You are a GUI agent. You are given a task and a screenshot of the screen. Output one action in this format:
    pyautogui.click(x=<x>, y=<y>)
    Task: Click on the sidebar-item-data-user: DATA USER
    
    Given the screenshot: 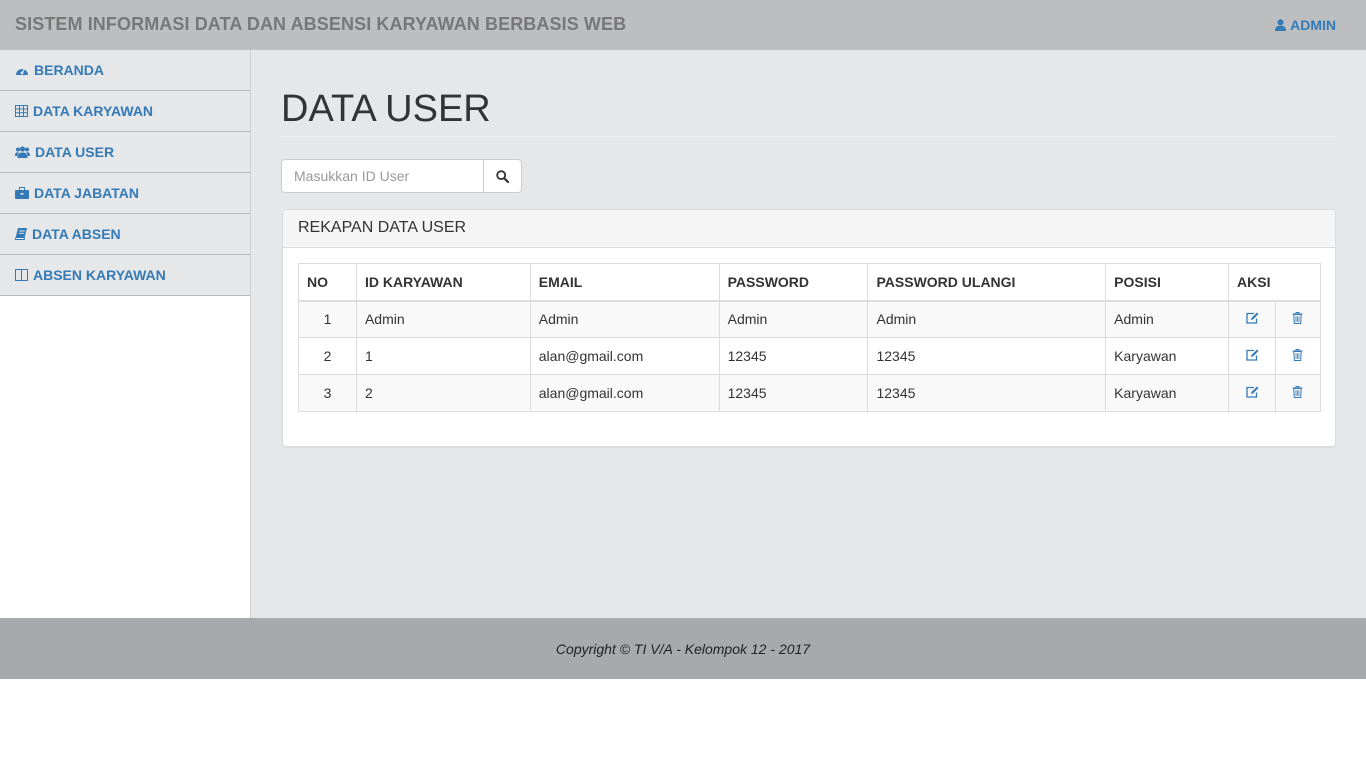 What is the action you would take?
    pyautogui.click(x=125, y=152)
    